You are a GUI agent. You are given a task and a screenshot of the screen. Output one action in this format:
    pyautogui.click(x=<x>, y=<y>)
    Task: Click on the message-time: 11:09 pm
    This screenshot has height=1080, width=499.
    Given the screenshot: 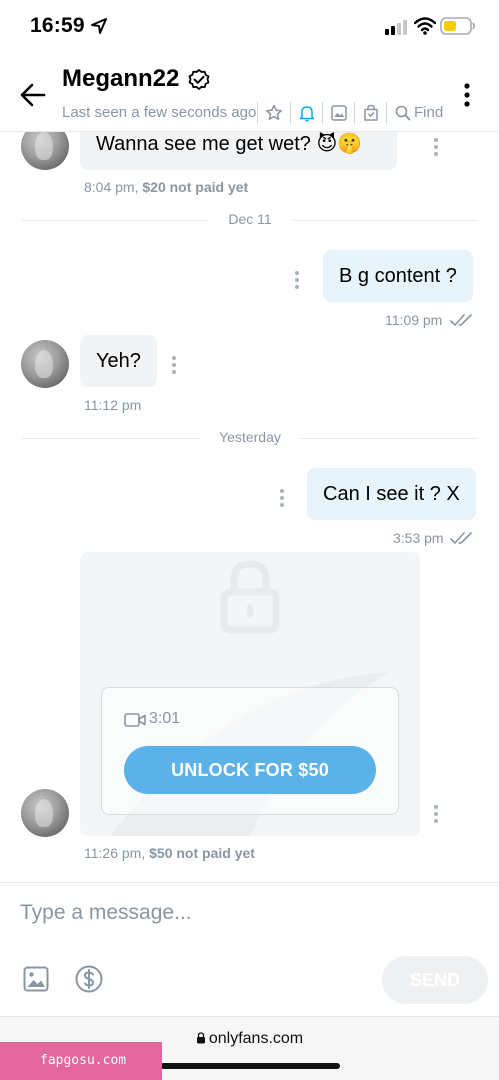 What is the action you would take?
    pyautogui.click(x=414, y=320)
    